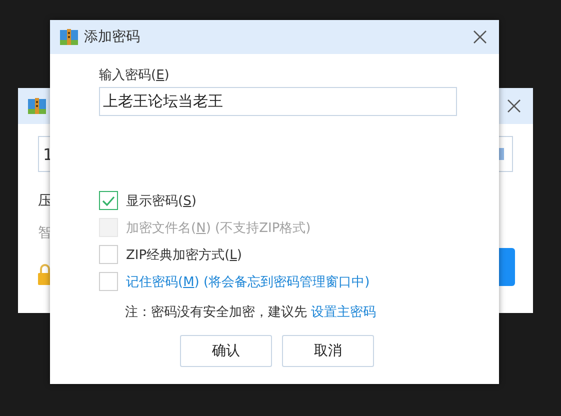 The image size is (561, 416). What do you see at coordinates (278, 101) in the screenshot?
I see `password-field: 上老王论坛当老王` at bounding box center [278, 101].